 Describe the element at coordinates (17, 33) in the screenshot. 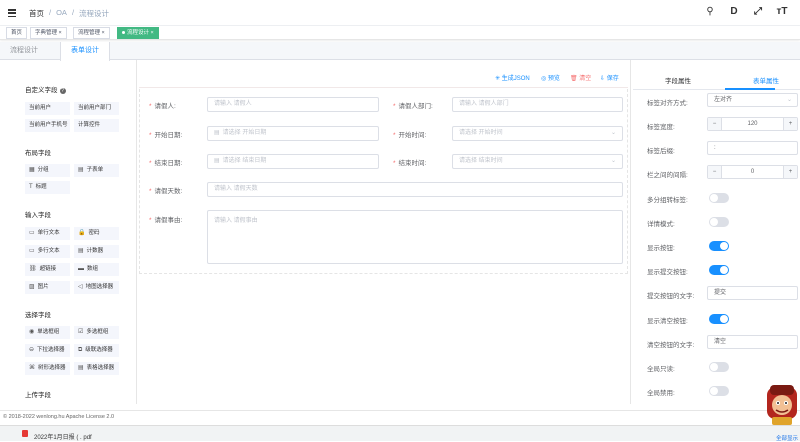

I see `tag-home: 首页` at that location.